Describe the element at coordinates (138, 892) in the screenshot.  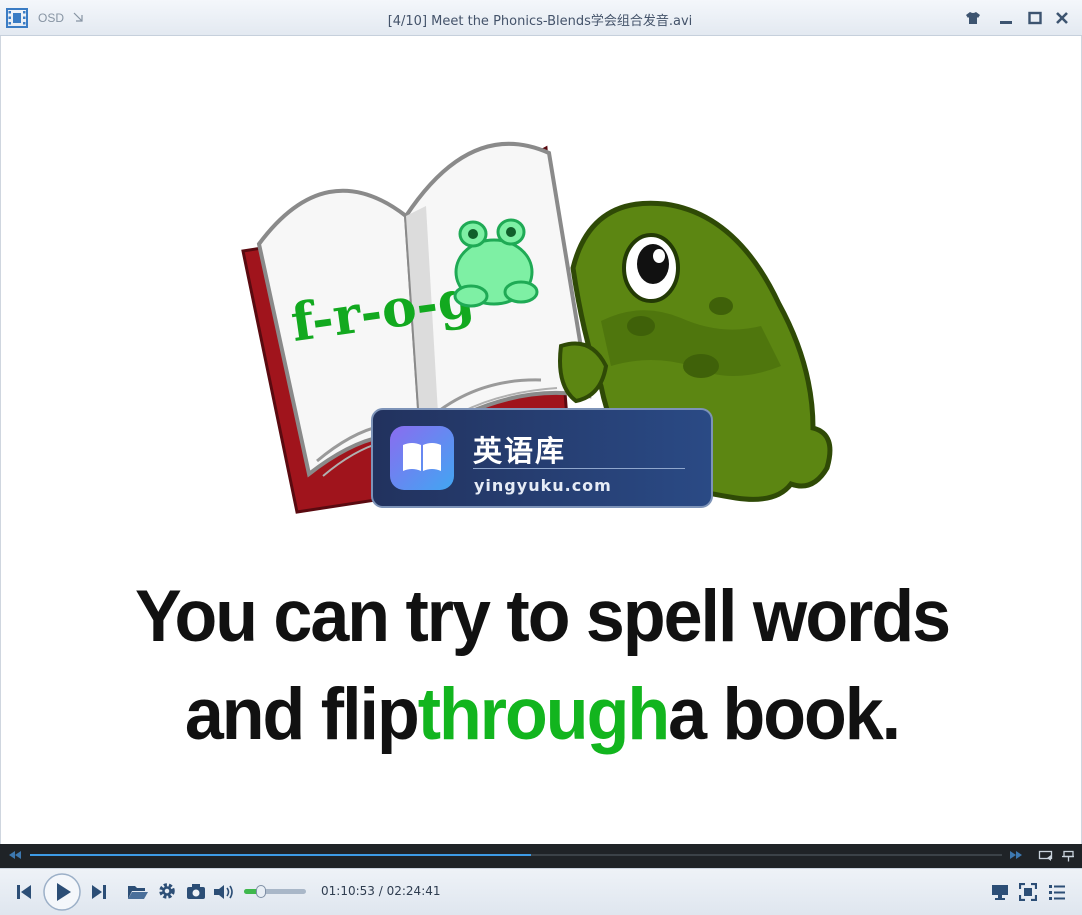
I see `open-folder-icon` at that location.